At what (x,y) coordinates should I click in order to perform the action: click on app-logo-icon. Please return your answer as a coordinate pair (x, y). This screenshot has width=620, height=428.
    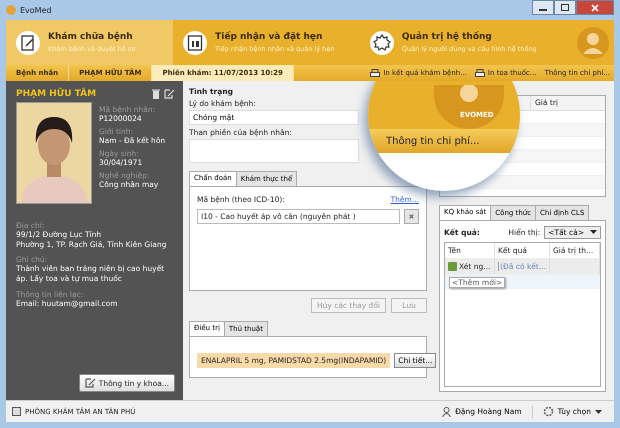
    Looking at the image, I should click on (11, 10).